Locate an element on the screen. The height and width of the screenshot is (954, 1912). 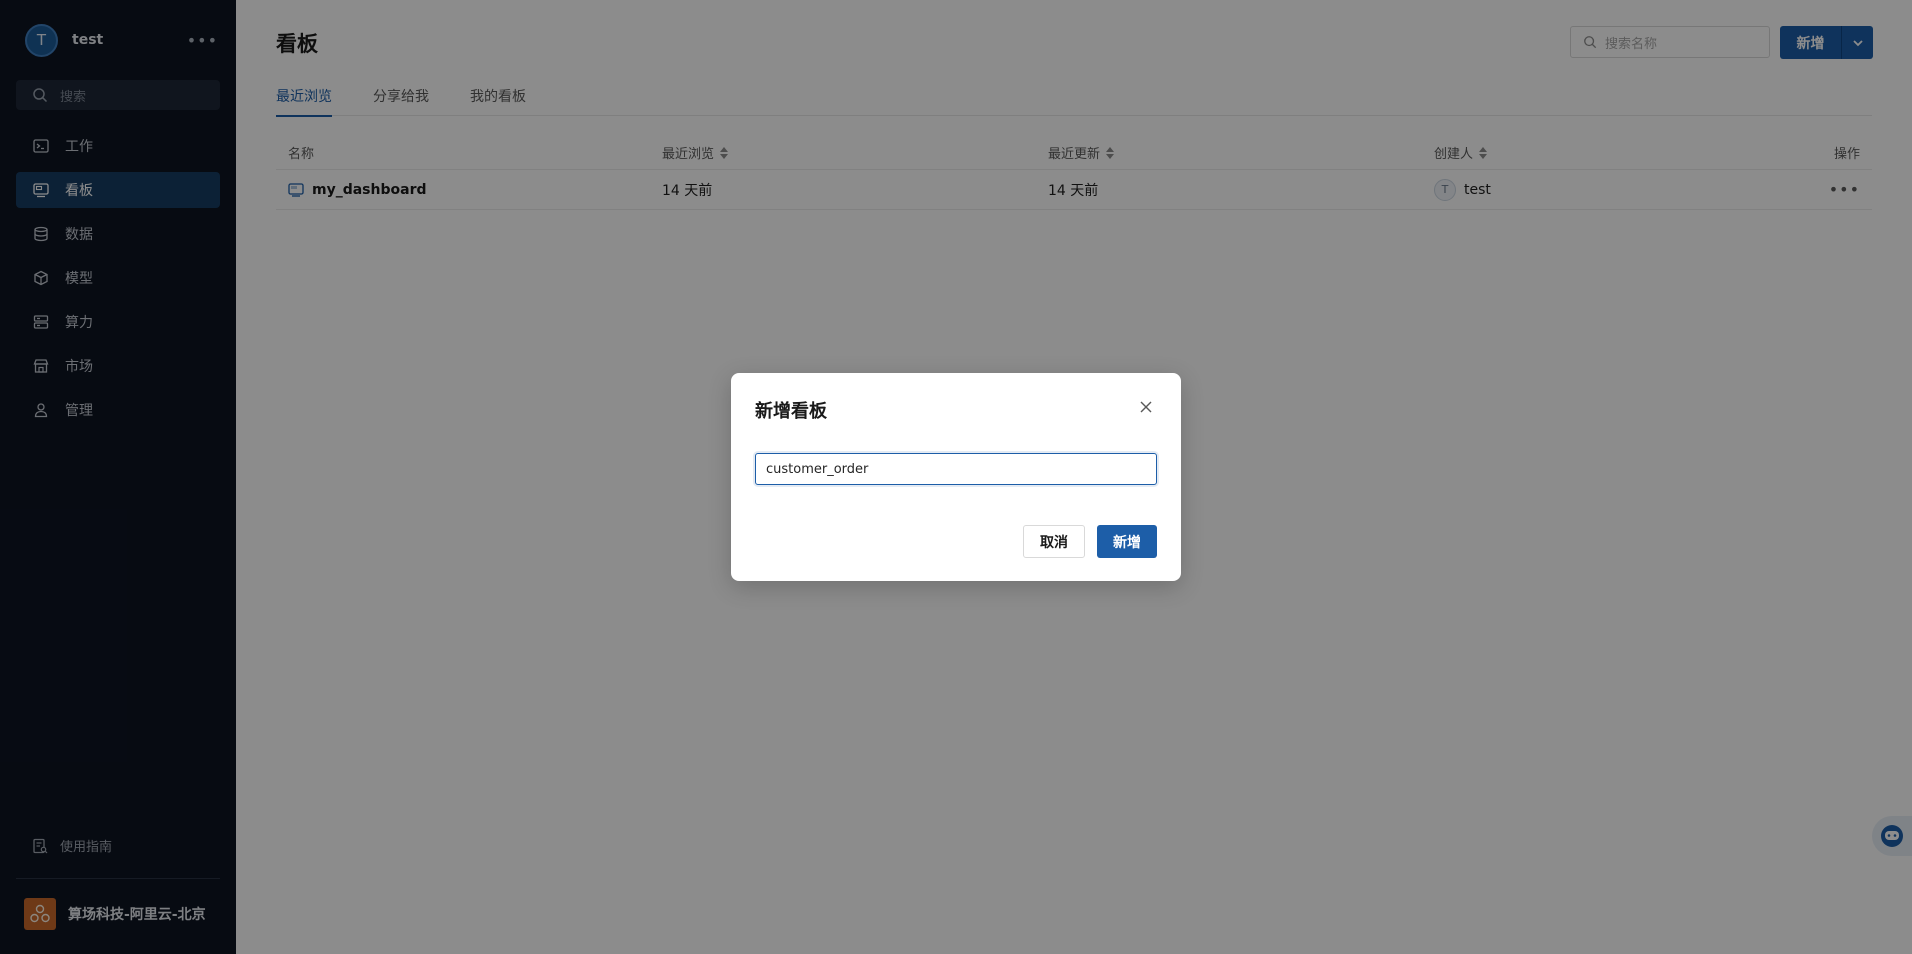
new-dashboard-dialog: 新增看板 取消 新增 is located at coordinates (956, 477).